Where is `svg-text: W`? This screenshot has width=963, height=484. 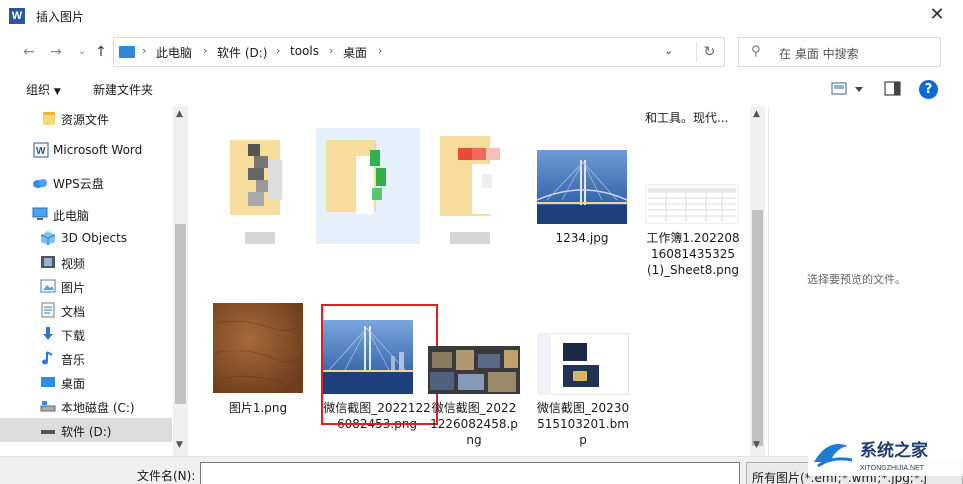
svg-text: W is located at coordinates (41, 151).